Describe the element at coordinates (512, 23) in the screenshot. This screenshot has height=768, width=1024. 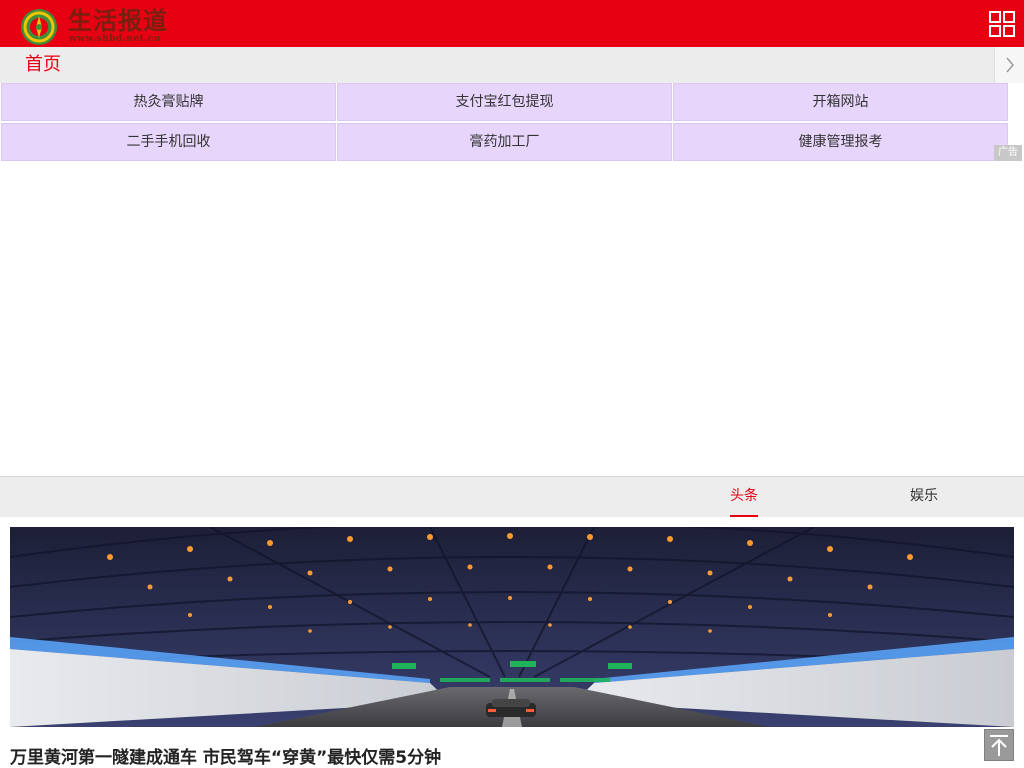
I see `top-header: 生活报道 www.shbd.net.cn` at that location.